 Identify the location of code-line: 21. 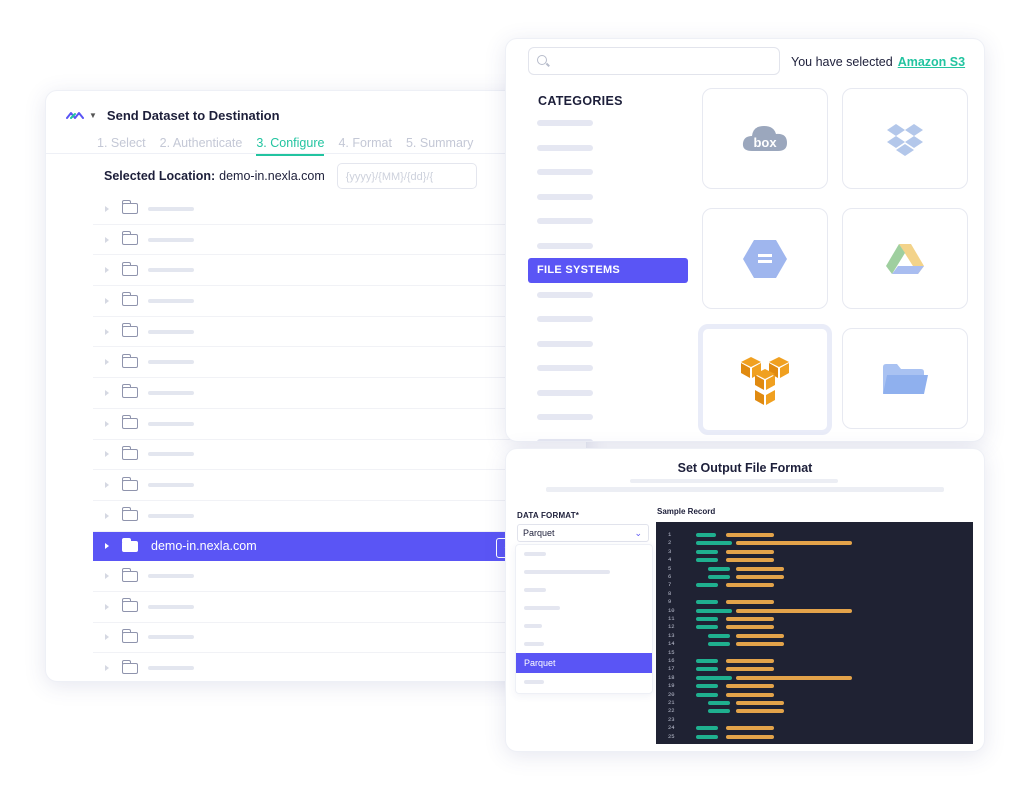
(814, 703).